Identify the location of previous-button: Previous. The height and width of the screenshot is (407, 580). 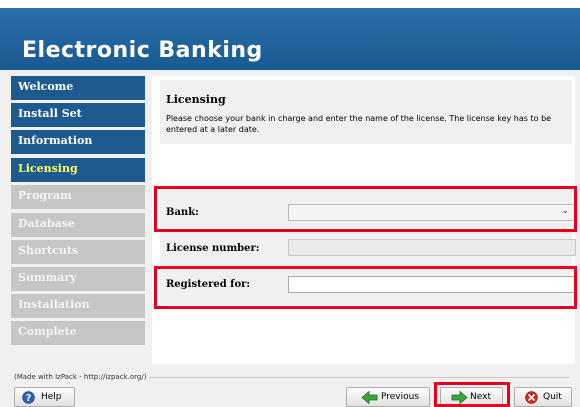
(388, 397).